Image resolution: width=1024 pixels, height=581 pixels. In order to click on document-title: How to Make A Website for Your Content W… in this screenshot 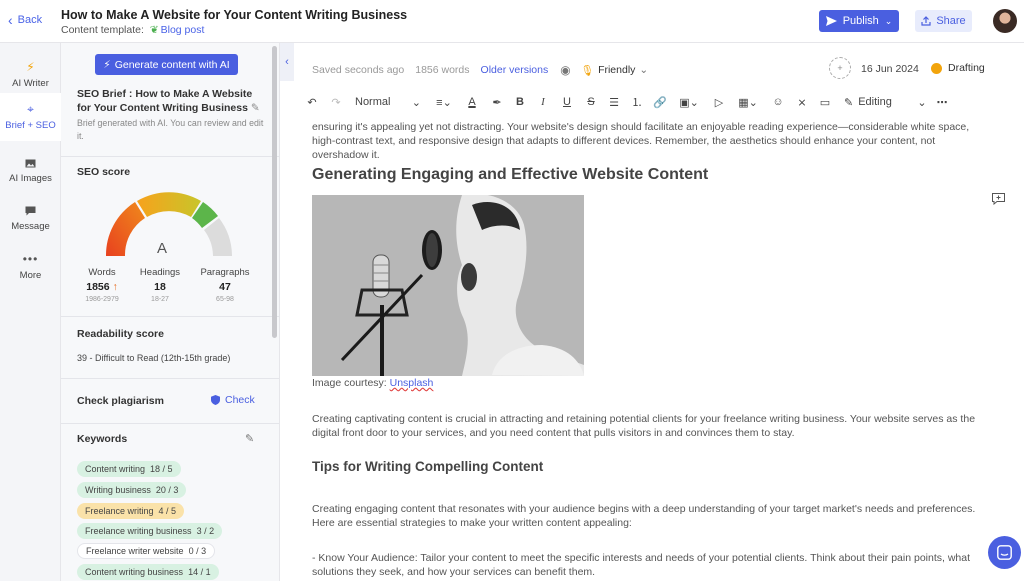, I will do `click(234, 15)`.